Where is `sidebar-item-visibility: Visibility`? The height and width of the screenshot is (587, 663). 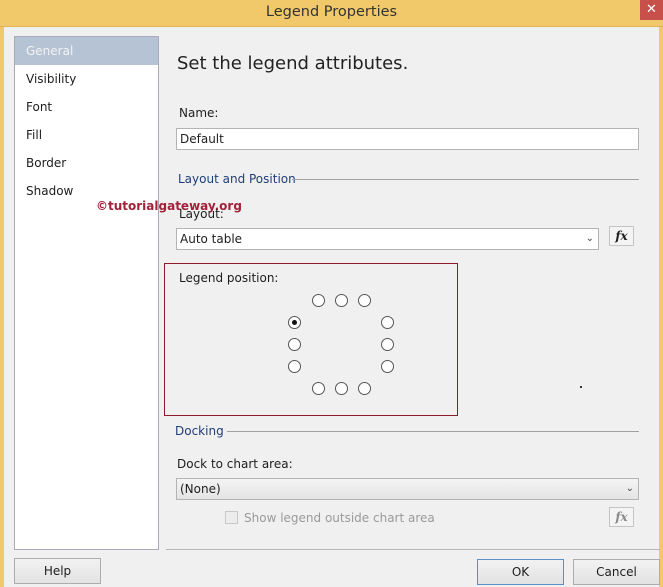 sidebar-item-visibility: Visibility is located at coordinates (86, 79).